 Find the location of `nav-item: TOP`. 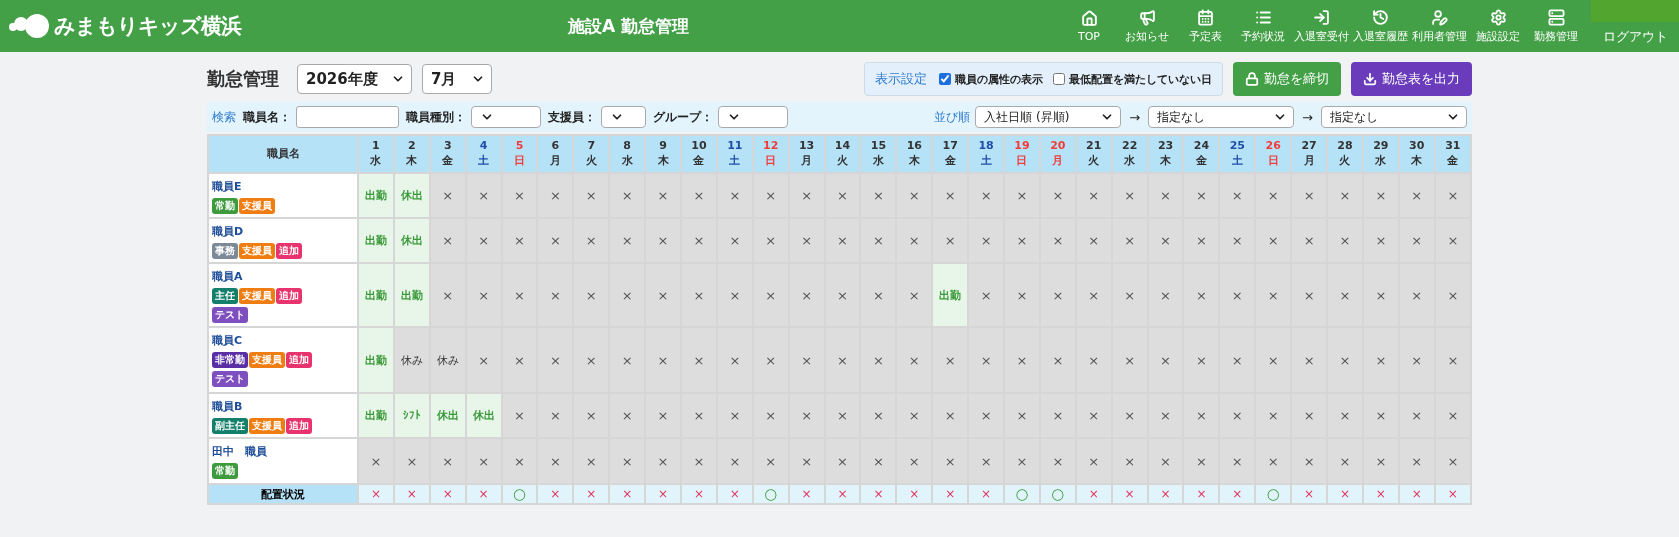

nav-item: TOP is located at coordinates (1089, 26).